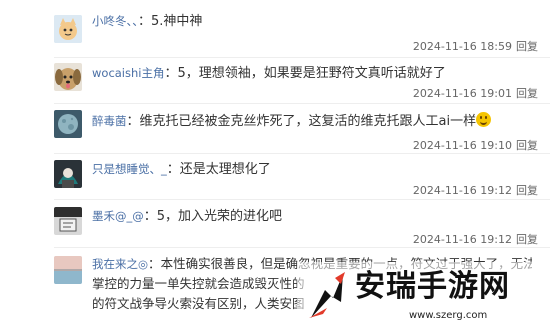 This screenshot has width=550, height=333. I want to click on comment-meta: 2024-11-16 19:01 回复, so click(475, 93).